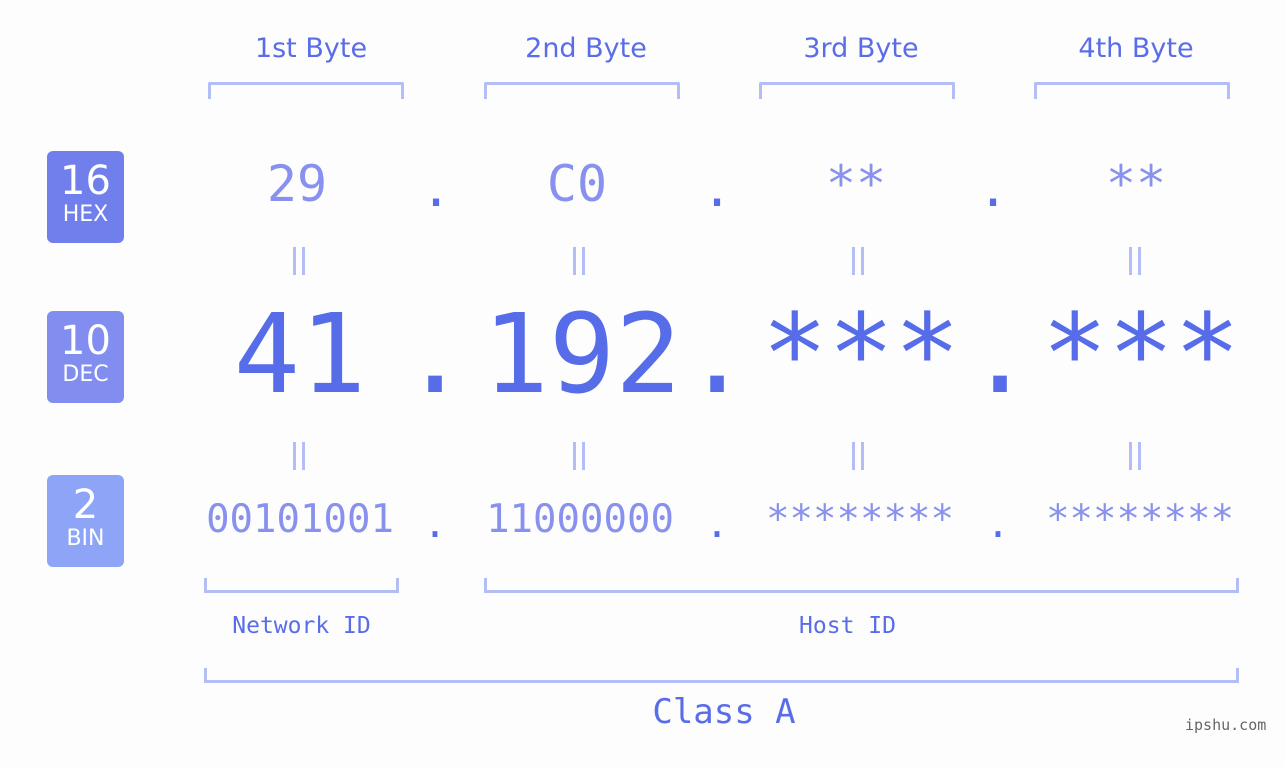 This screenshot has width=1285, height=767. What do you see at coordinates (580, 519) in the screenshot?
I see `bin-byte-2: 11000000` at bounding box center [580, 519].